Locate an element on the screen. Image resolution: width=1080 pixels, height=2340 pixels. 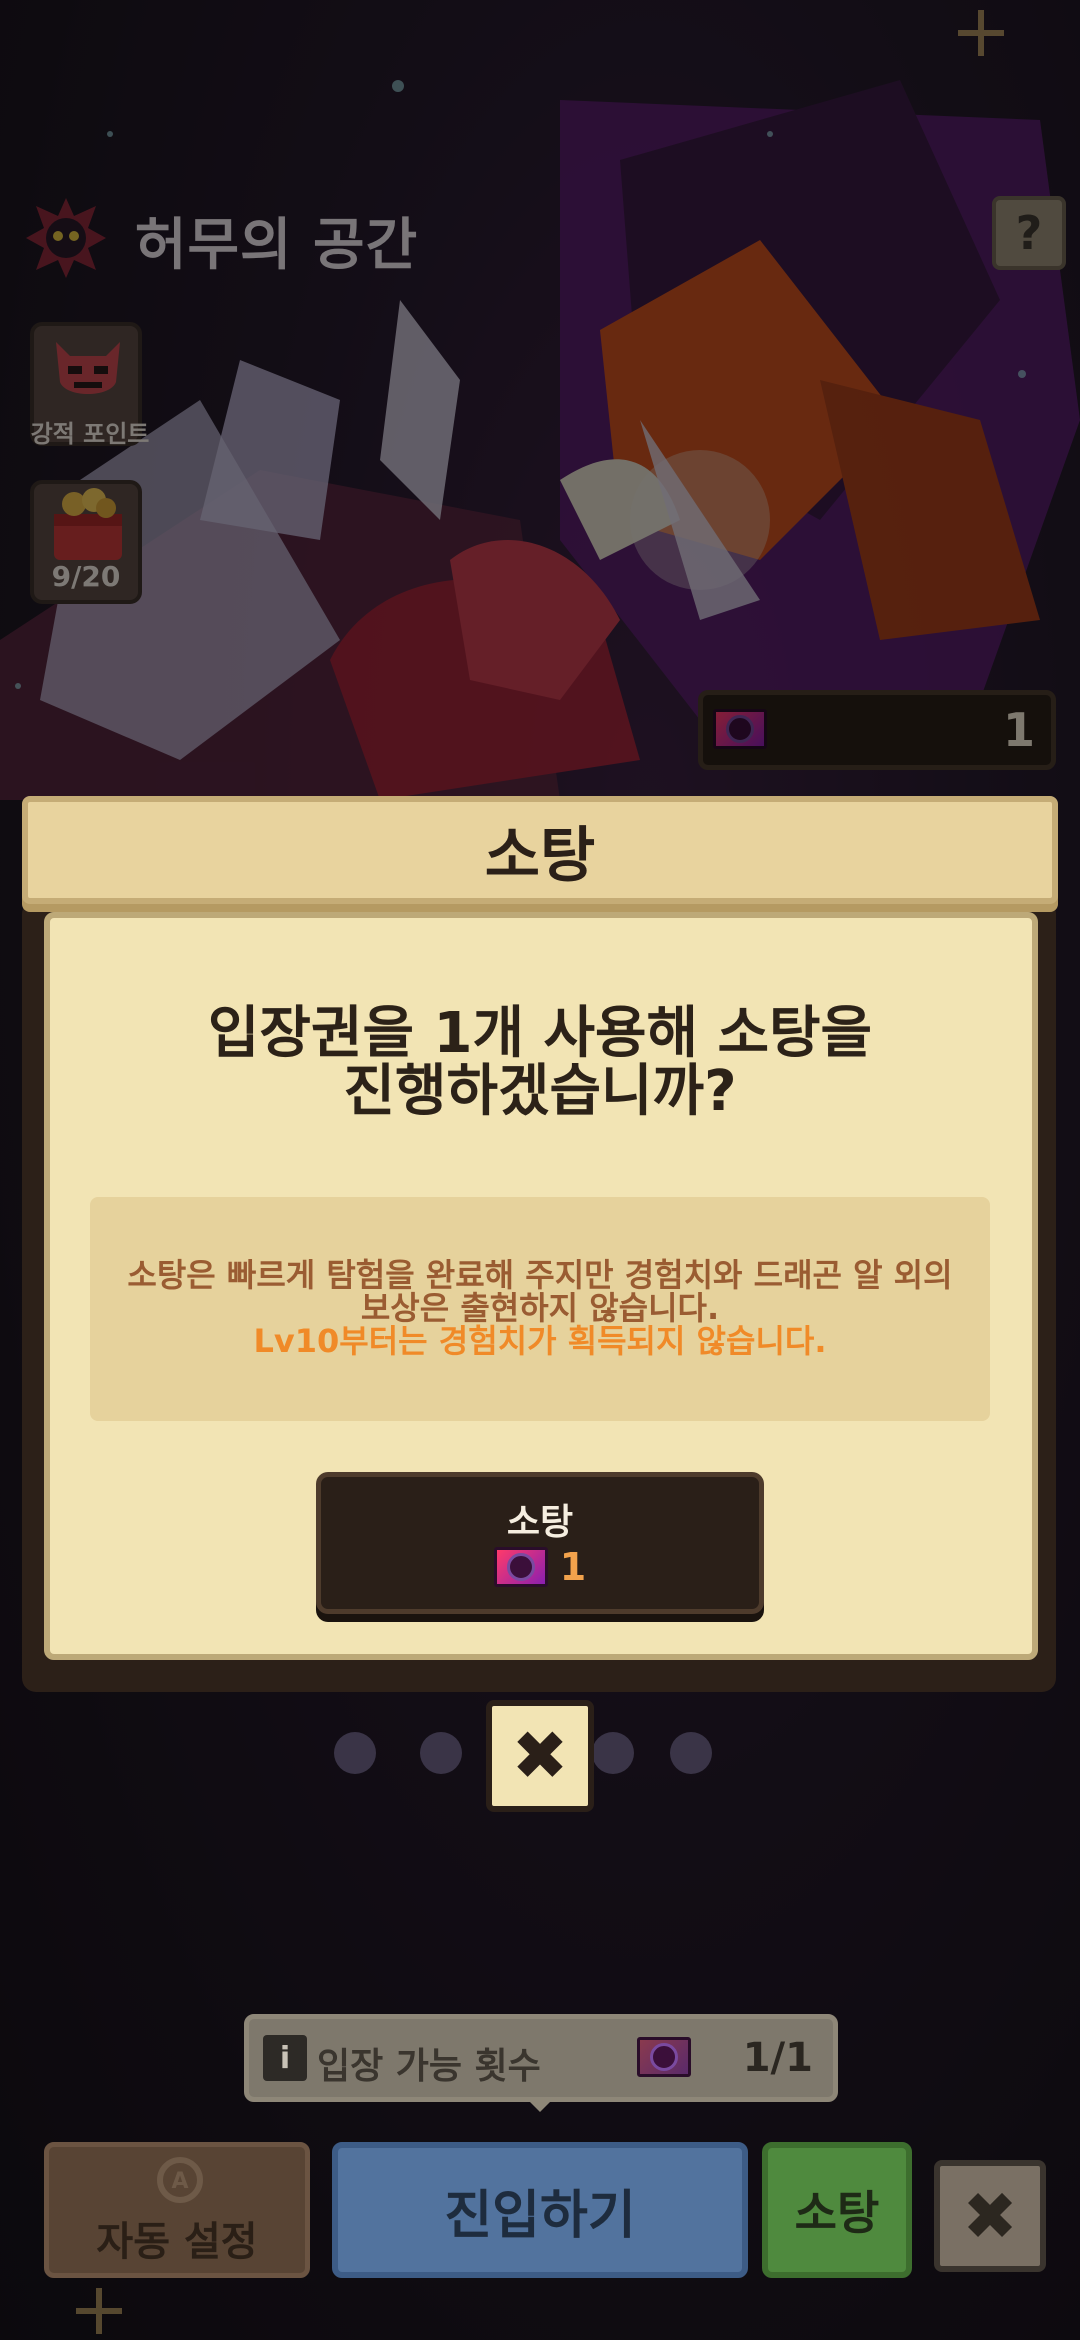
treasure-chest-icon is located at coordinates (88, 524).